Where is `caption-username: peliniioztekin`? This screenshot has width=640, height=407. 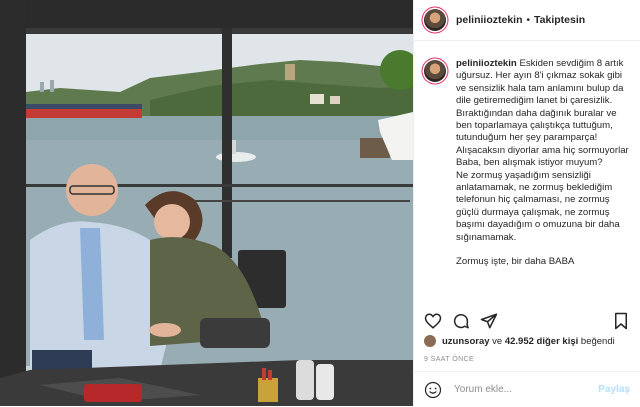 caption-username: peliniioztekin is located at coordinates (486, 63).